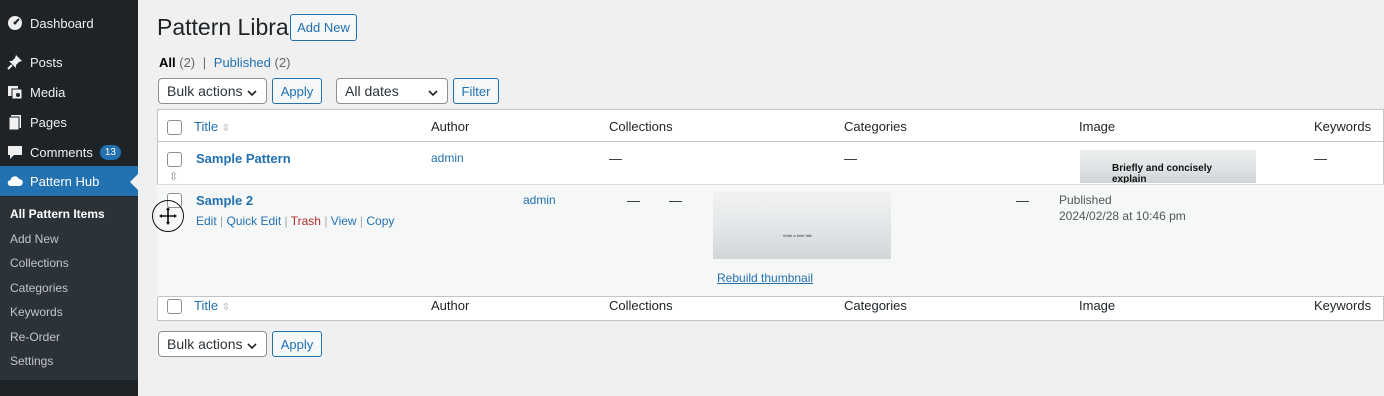  Describe the element at coordinates (15, 122) in the screenshot. I see `pages-icon` at that location.